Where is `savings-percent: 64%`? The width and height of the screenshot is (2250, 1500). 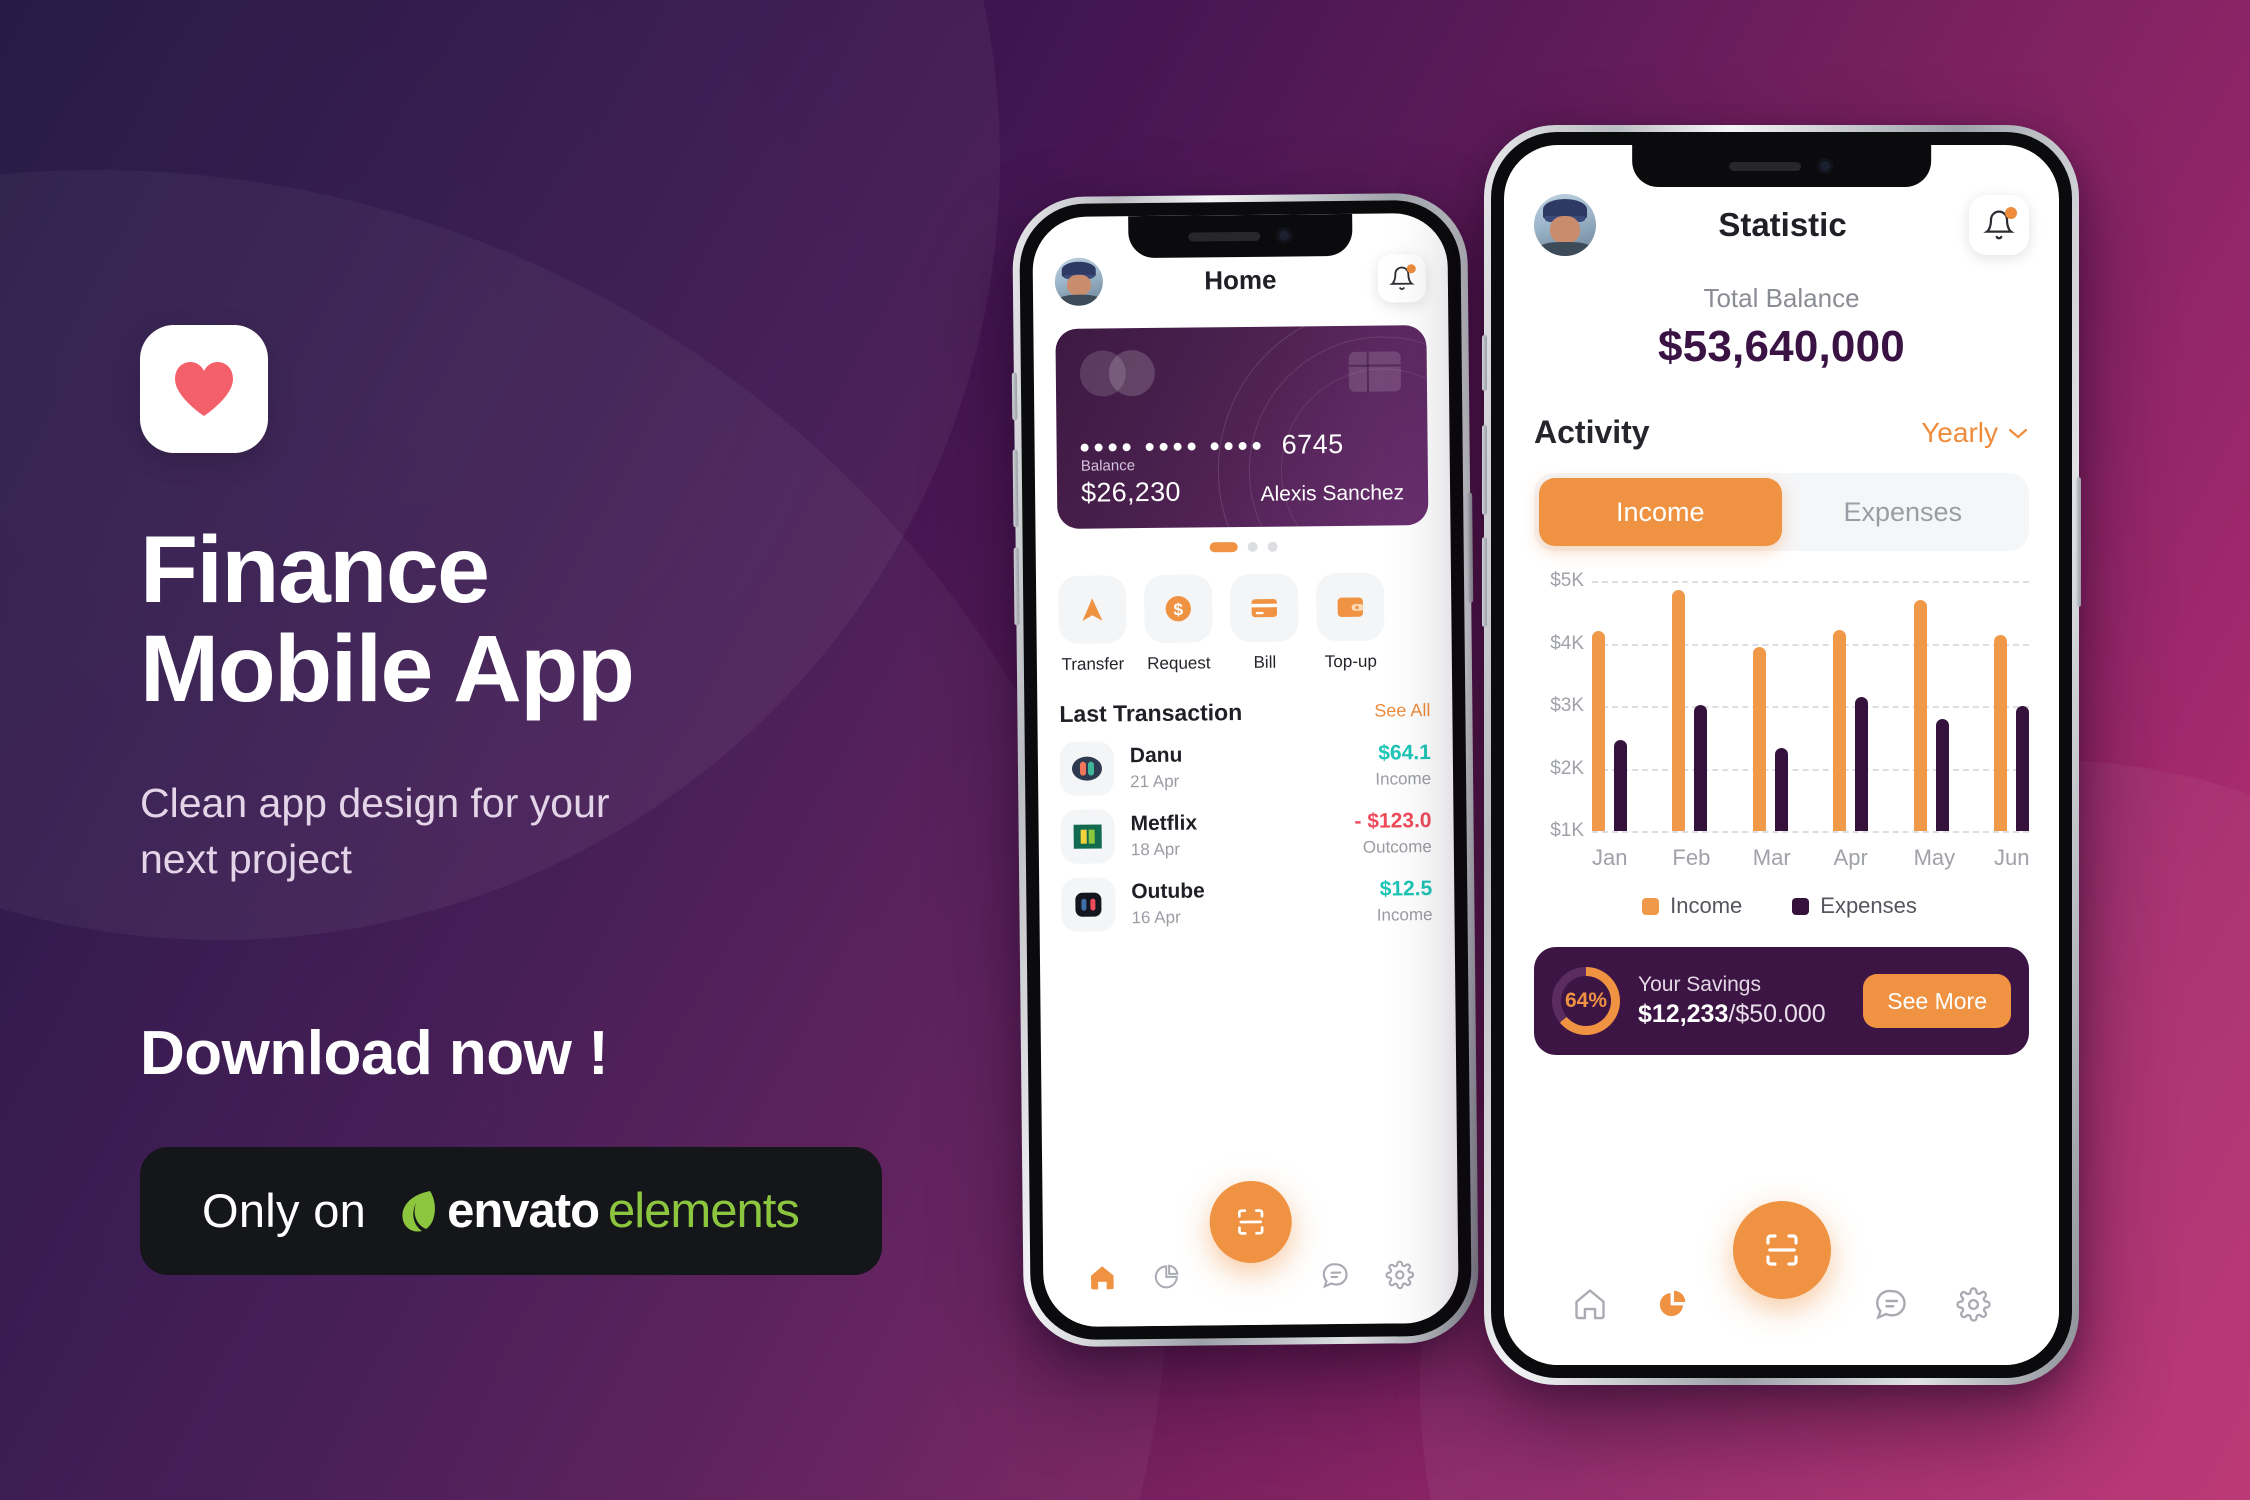
savings-percent: 64% is located at coordinates (1586, 1000).